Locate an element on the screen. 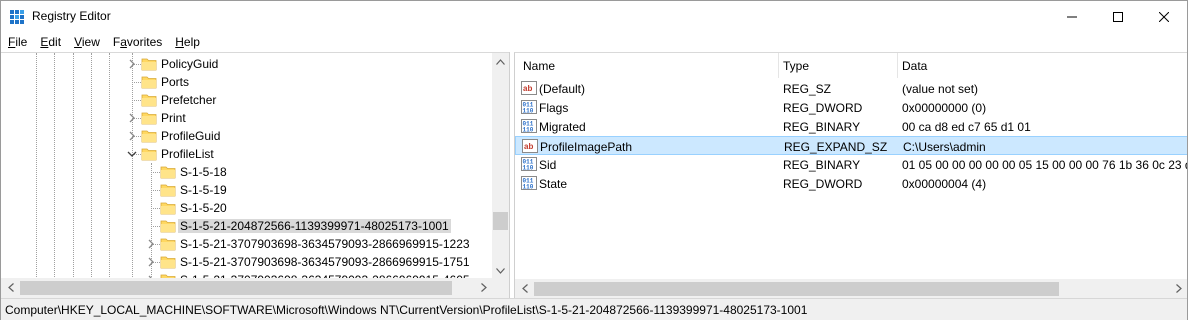 The image size is (1188, 320). list-scroll-right-button is located at coordinates (1178, 288).